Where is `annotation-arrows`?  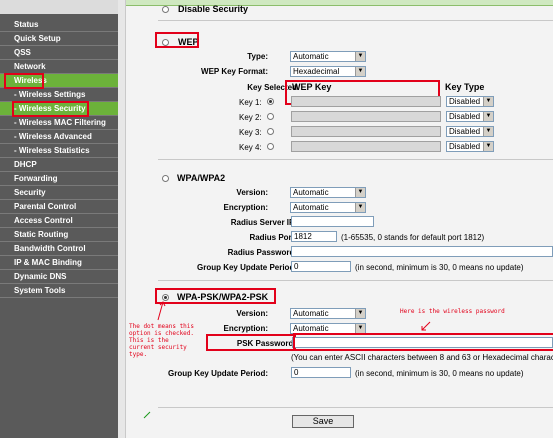 annotation-arrows is located at coordinates (287, 360).